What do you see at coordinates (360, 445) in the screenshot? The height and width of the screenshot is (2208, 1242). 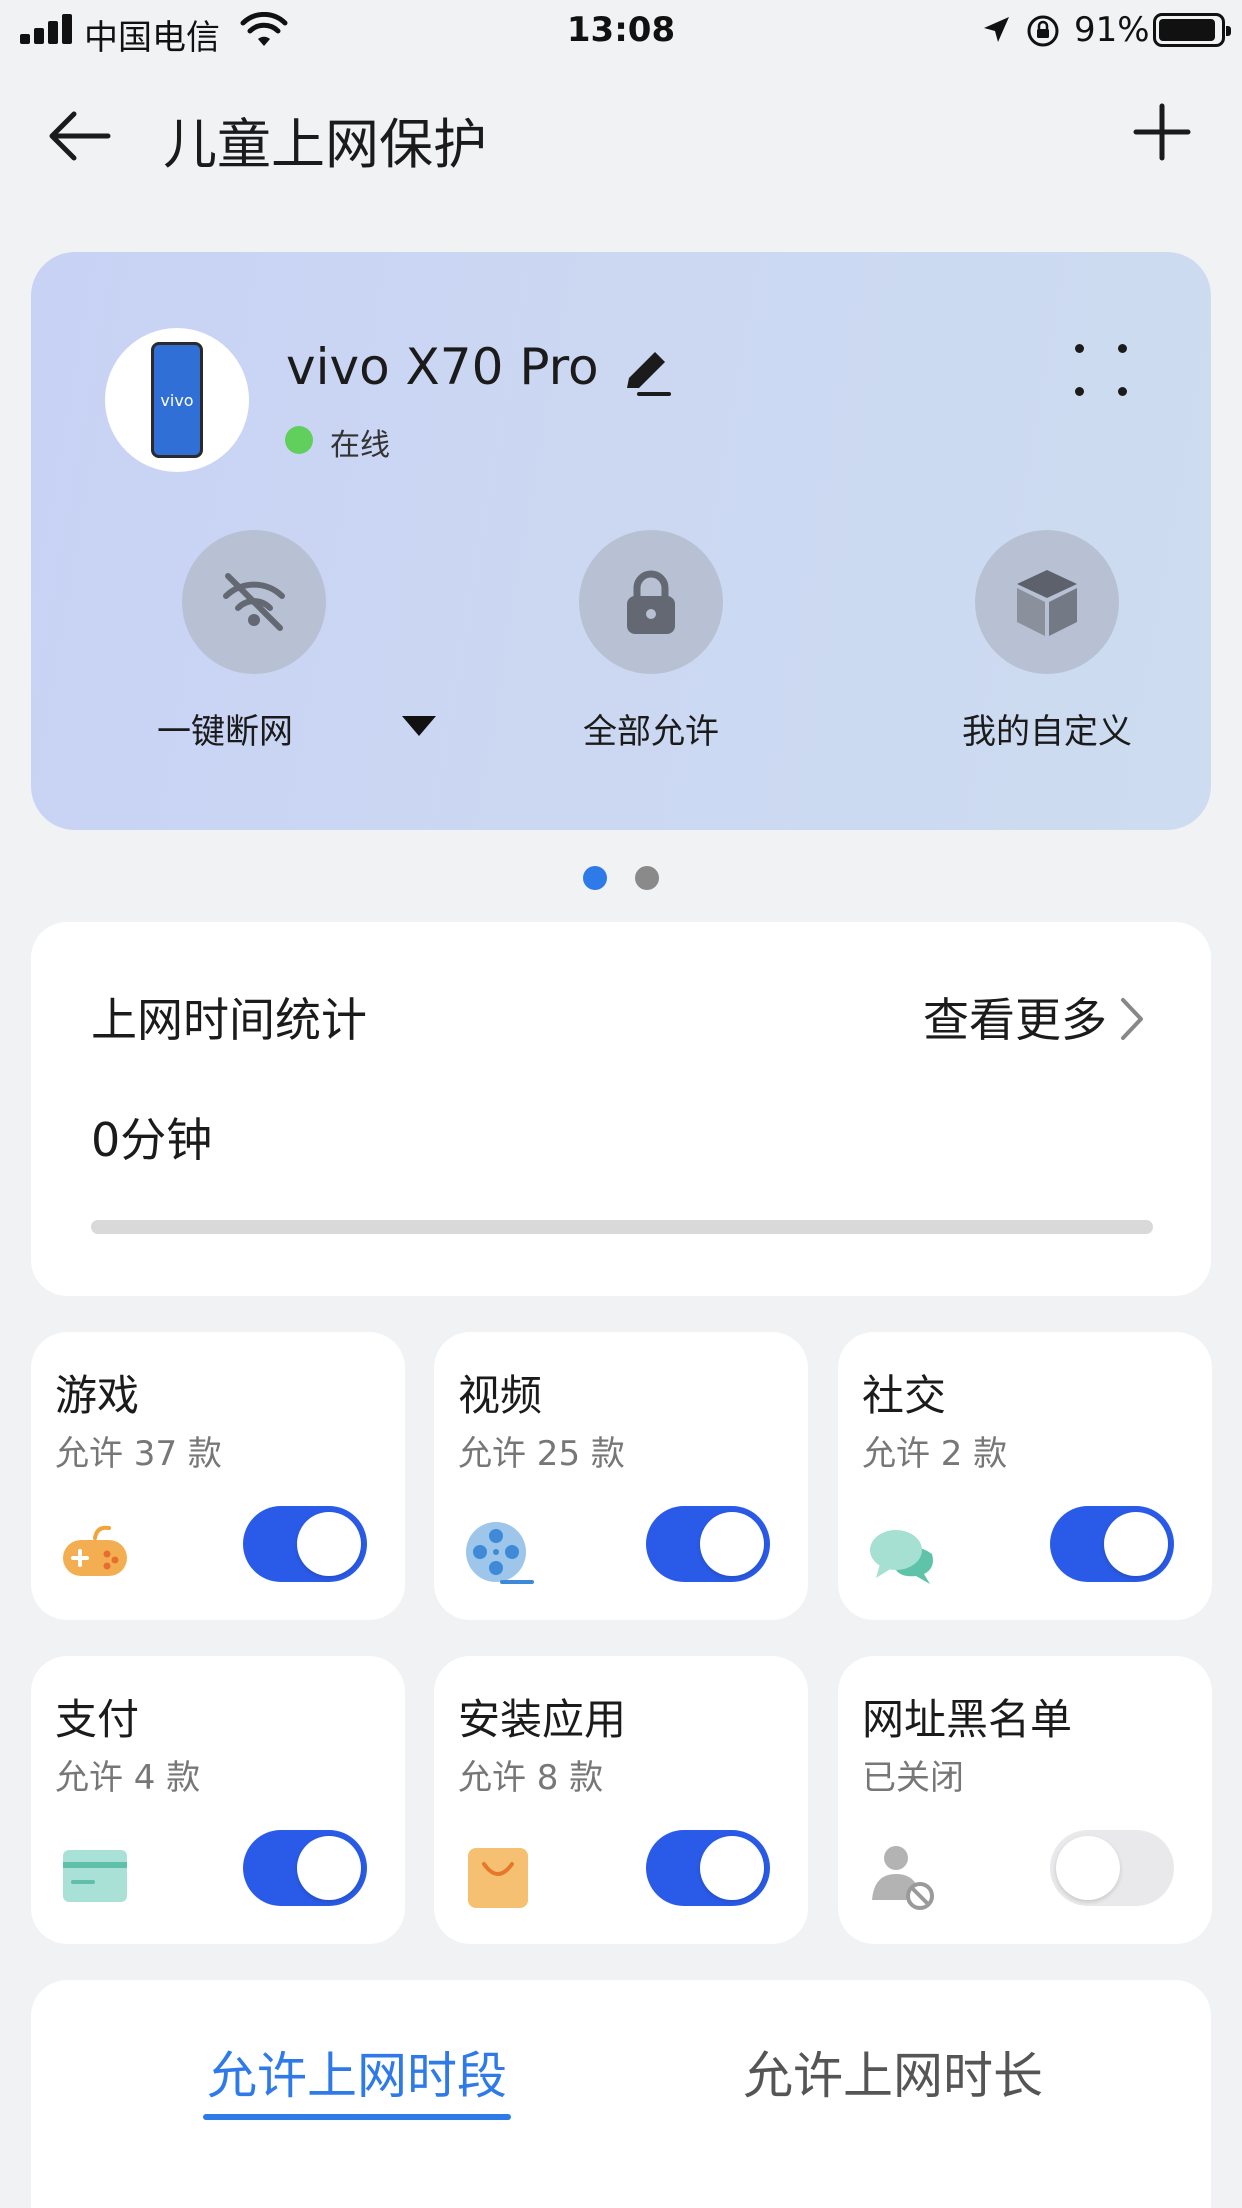 I see `online-status-text: 在线` at bounding box center [360, 445].